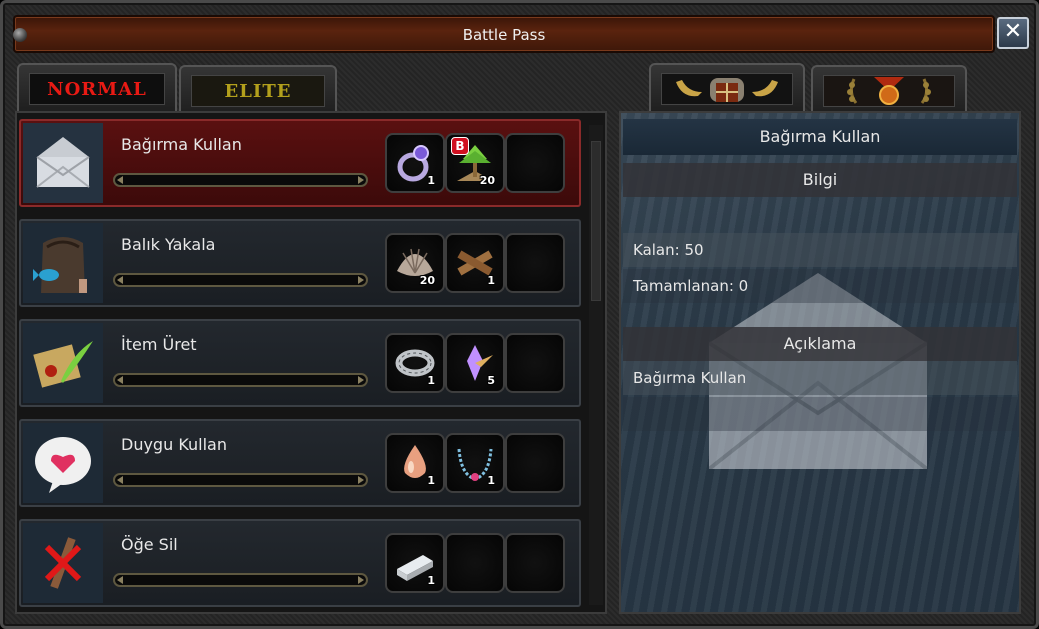 Image resolution: width=1039 pixels, height=629 pixels. What do you see at coordinates (300, 263) in the screenshot?
I see `quest-row: Balık Yakala 20 1` at bounding box center [300, 263].